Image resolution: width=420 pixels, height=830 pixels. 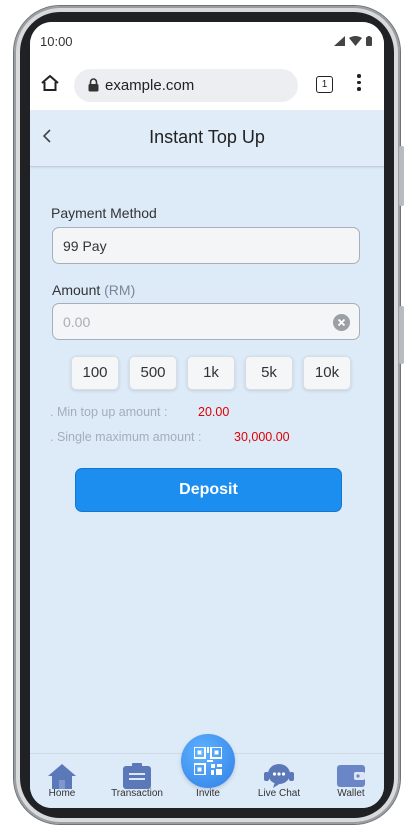 I want to click on nav-invite: Invite, so click(x=208, y=771).